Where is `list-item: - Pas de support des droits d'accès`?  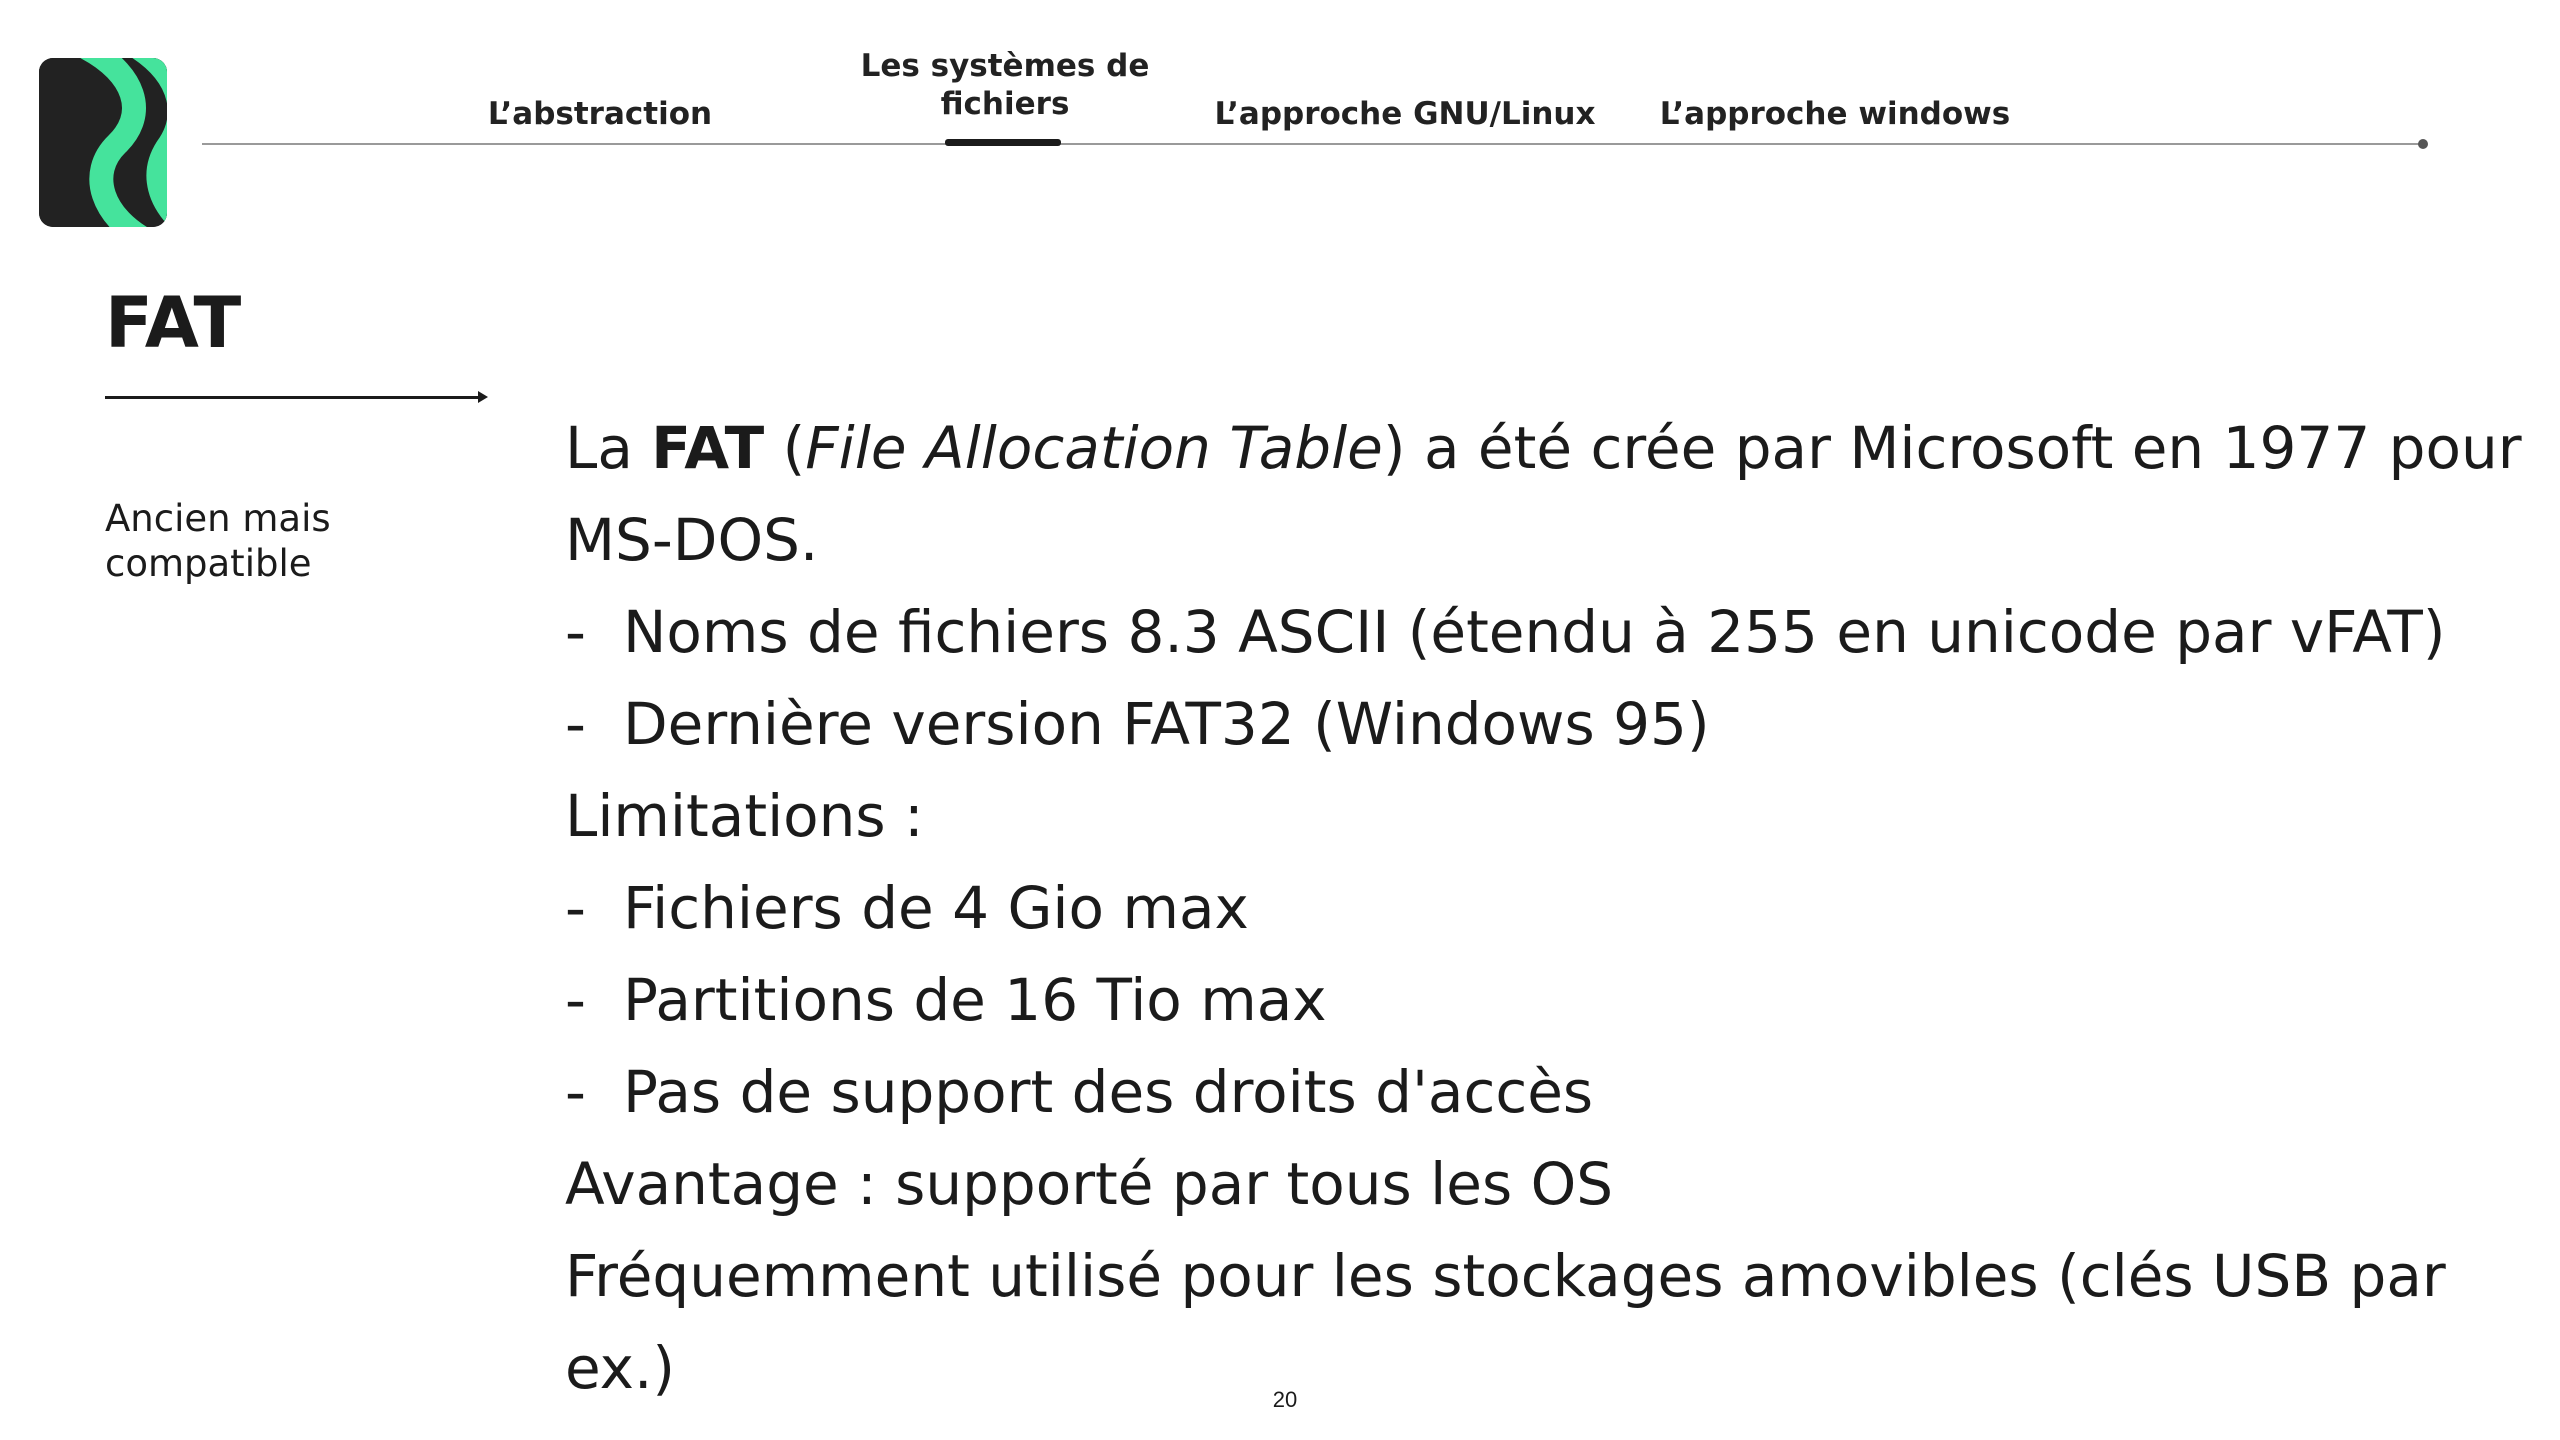 list-item: - Pas de support des droits d'accès is located at coordinates (1557, 1092).